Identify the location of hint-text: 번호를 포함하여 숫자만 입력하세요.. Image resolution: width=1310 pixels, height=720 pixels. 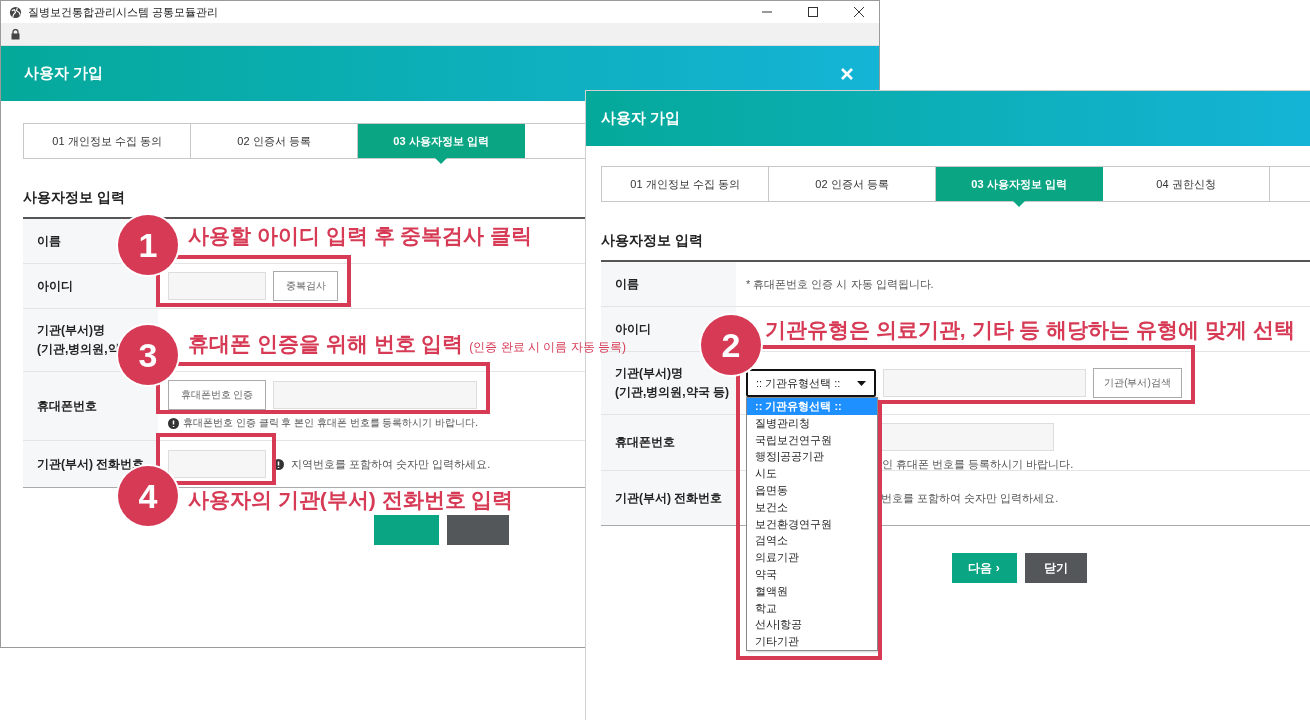
(970, 498).